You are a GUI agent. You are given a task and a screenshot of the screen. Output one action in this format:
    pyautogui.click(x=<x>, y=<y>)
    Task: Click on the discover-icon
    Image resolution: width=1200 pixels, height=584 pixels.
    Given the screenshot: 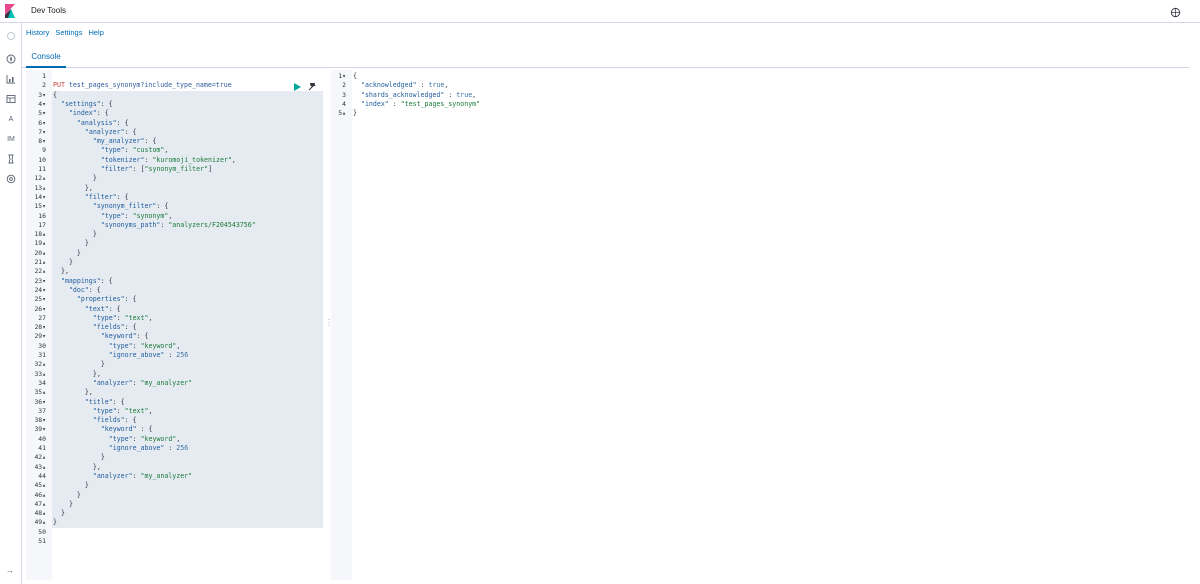 What is the action you would take?
    pyautogui.click(x=11, y=59)
    